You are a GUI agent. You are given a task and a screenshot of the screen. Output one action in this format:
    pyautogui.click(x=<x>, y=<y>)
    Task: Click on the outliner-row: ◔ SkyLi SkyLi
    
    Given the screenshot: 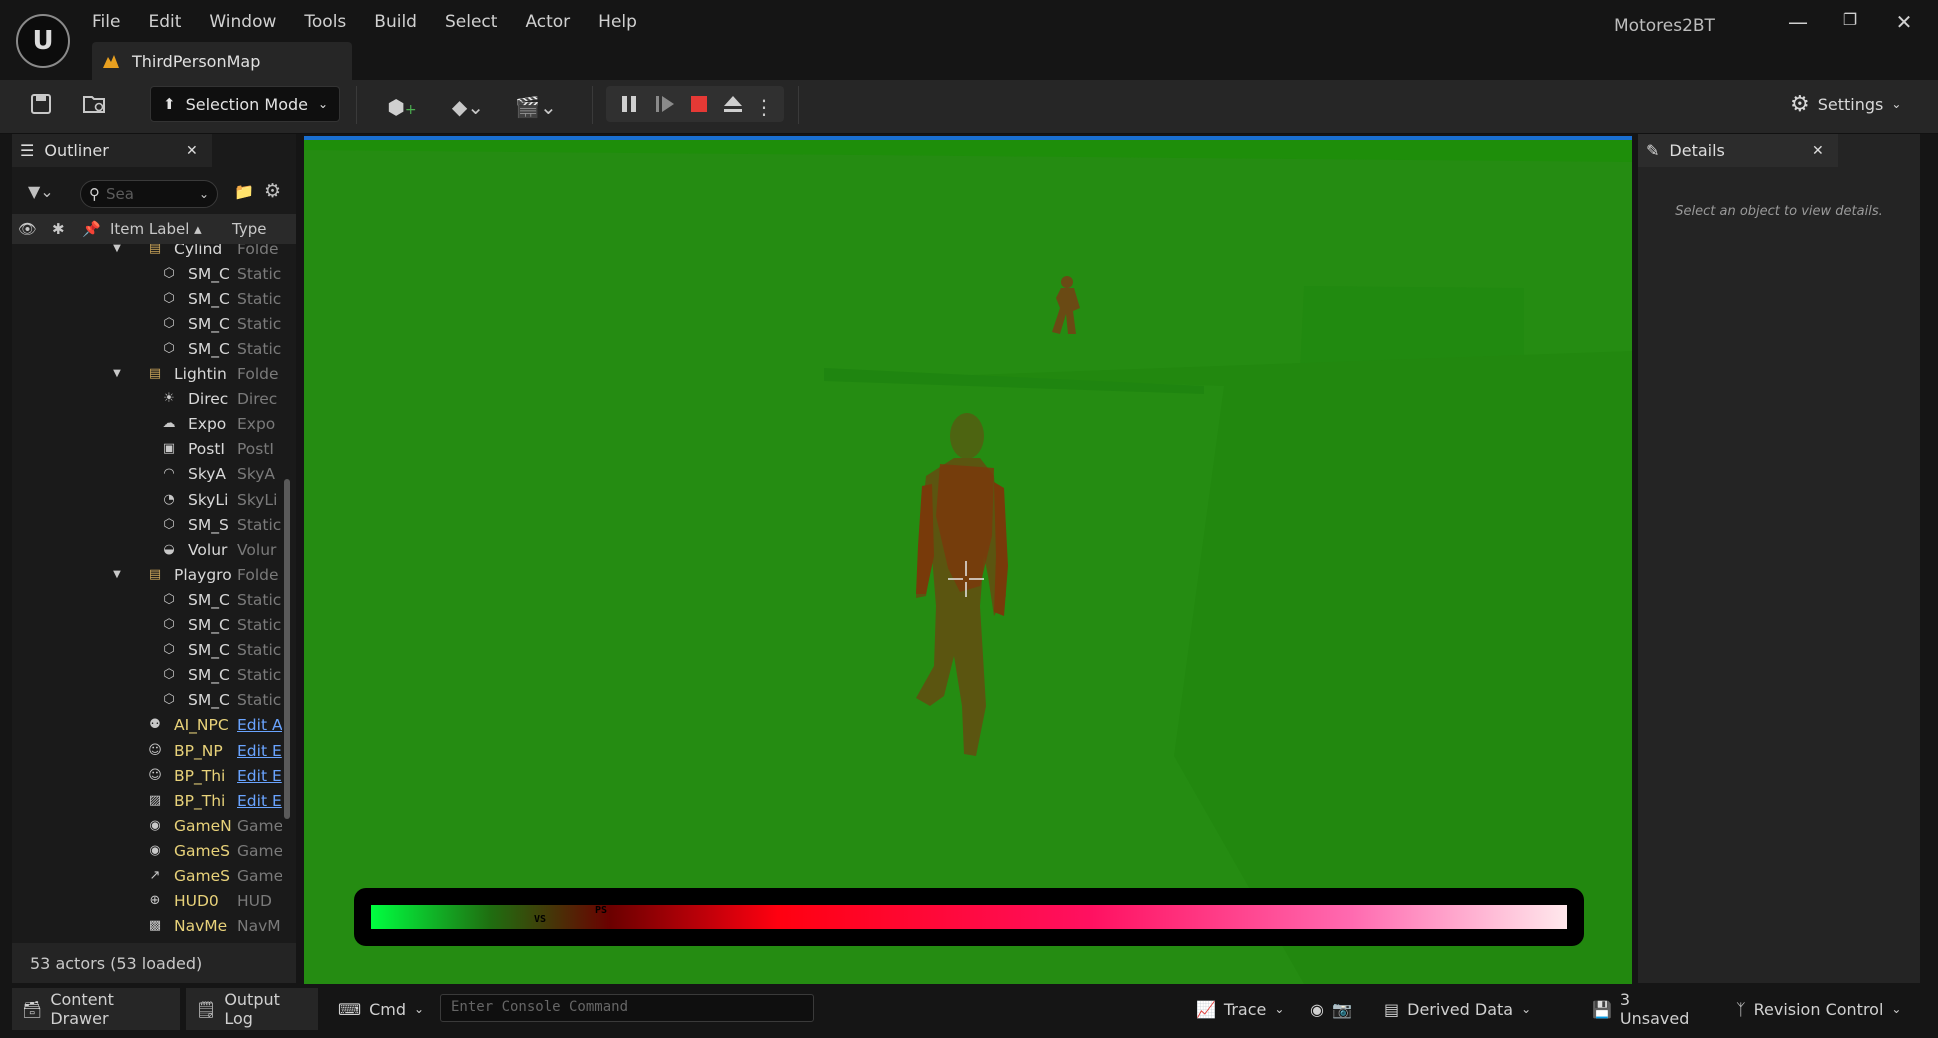 What is the action you would take?
    pyautogui.click(x=147, y=499)
    